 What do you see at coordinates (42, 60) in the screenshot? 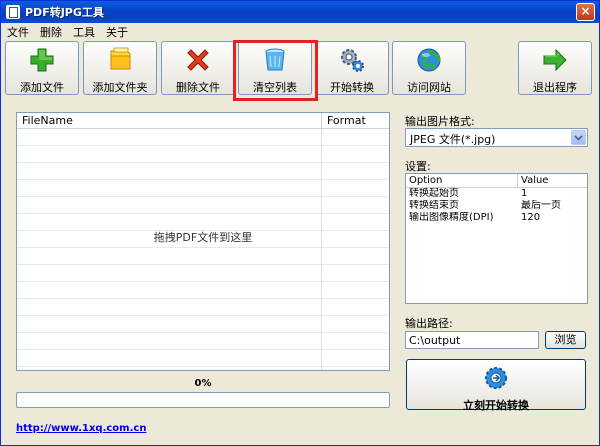
I see `plus-icon` at bounding box center [42, 60].